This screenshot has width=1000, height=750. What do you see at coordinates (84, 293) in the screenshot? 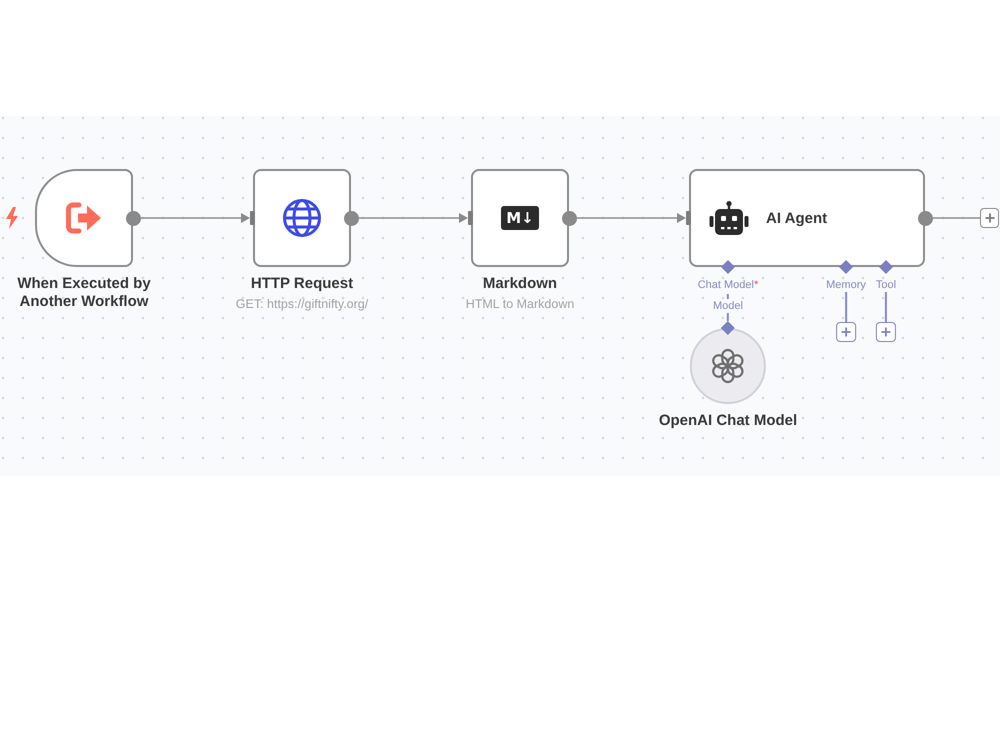
I see `node-title: When Executed by Another Workflow` at bounding box center [84, 293].